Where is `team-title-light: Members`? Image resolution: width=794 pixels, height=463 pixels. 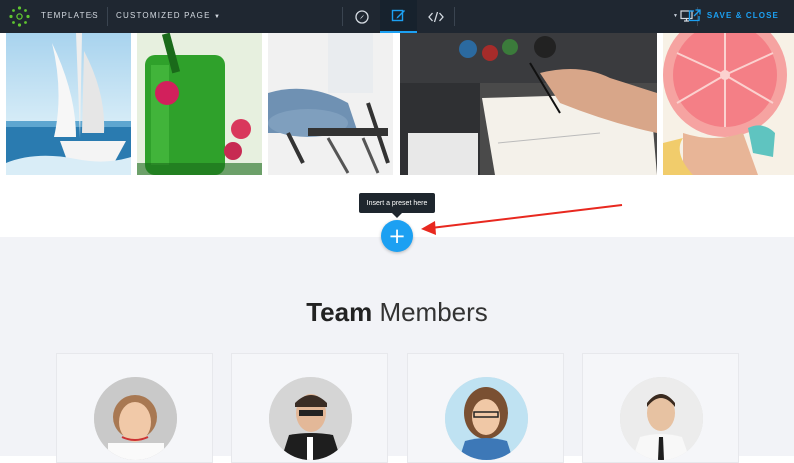
team-title-light: Members is located at coordinates (433, 312).